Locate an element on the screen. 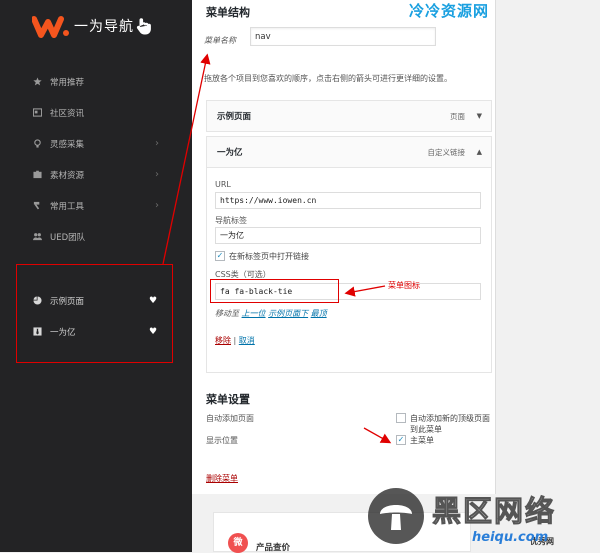 The image size is (600, 553). sidebar-item-inspiration: 灵感采集 › is located at coordinates (96, 143).